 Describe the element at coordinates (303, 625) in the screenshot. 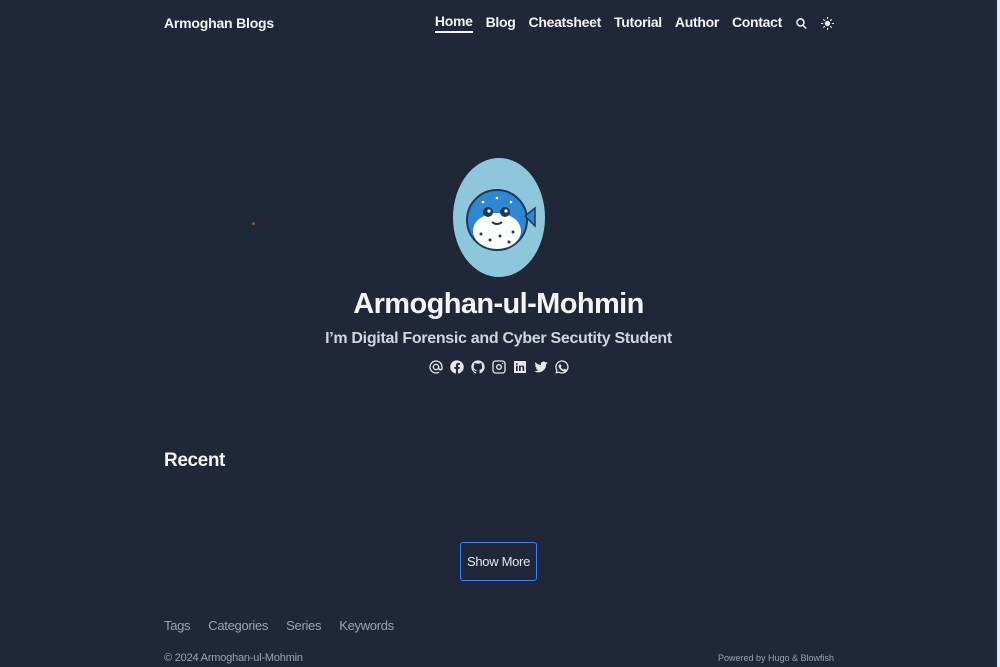

I see `footer-link-series: Series` at that location.